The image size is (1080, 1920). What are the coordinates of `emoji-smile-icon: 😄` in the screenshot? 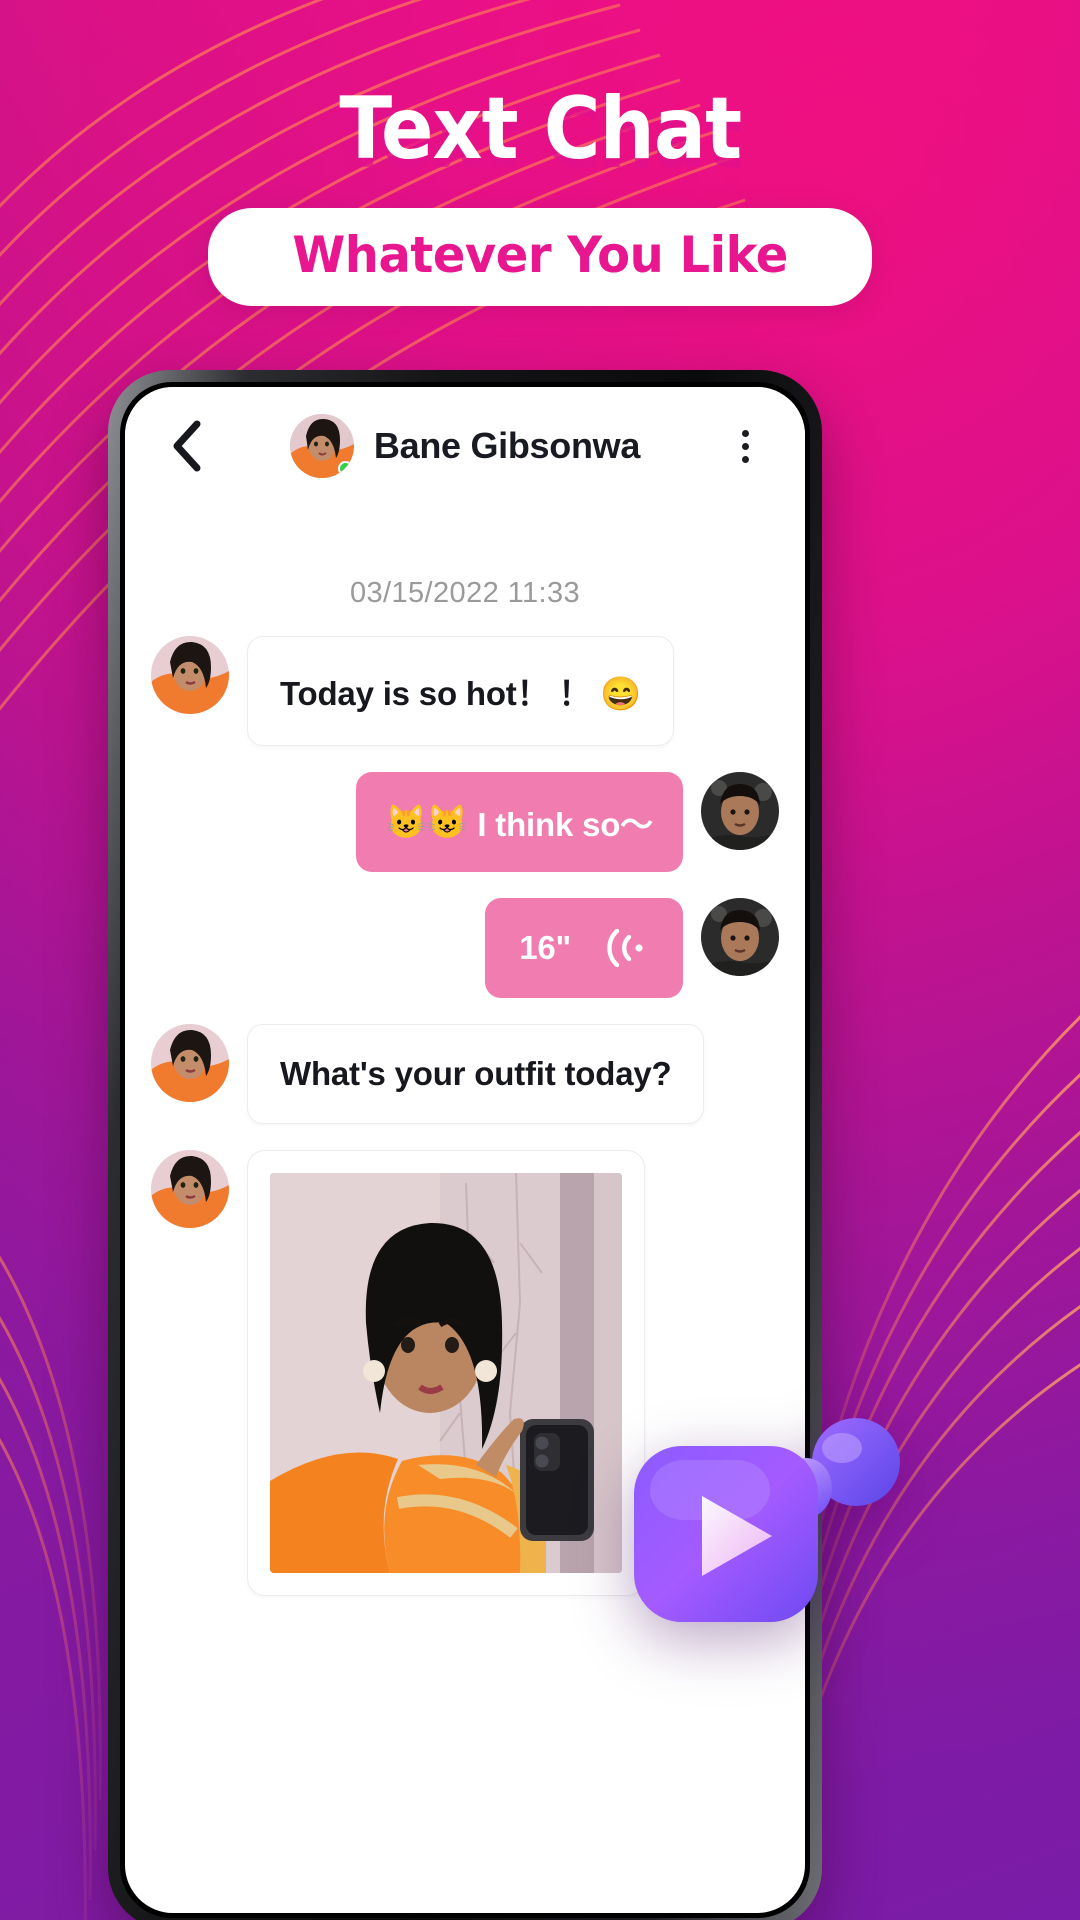 It's located at (621, 693).